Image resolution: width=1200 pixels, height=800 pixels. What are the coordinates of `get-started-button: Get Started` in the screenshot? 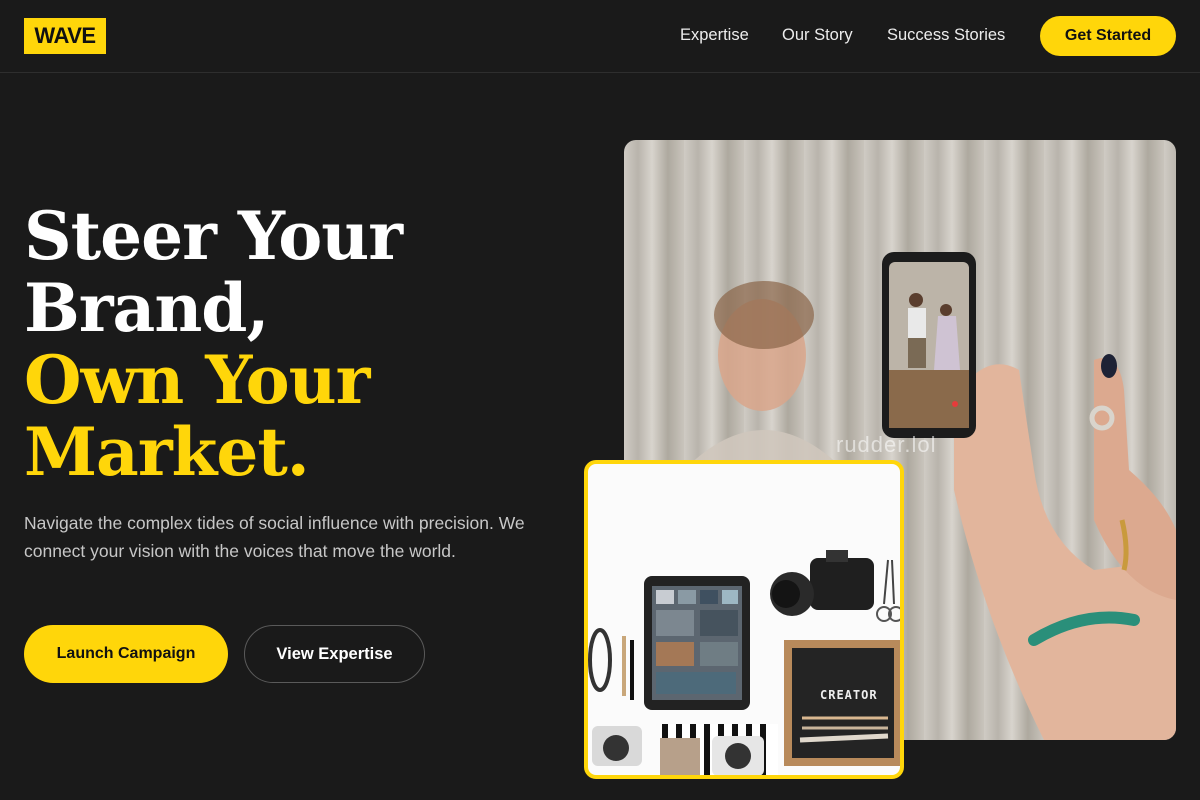 It's located at (1108, 36).